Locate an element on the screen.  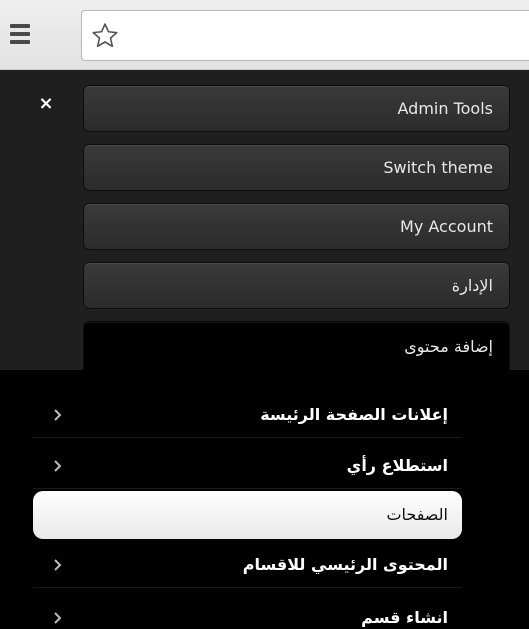
list-item-homepage-ads: إعلانات الصفحة الرئيسة is located at coordinates (247, 415).